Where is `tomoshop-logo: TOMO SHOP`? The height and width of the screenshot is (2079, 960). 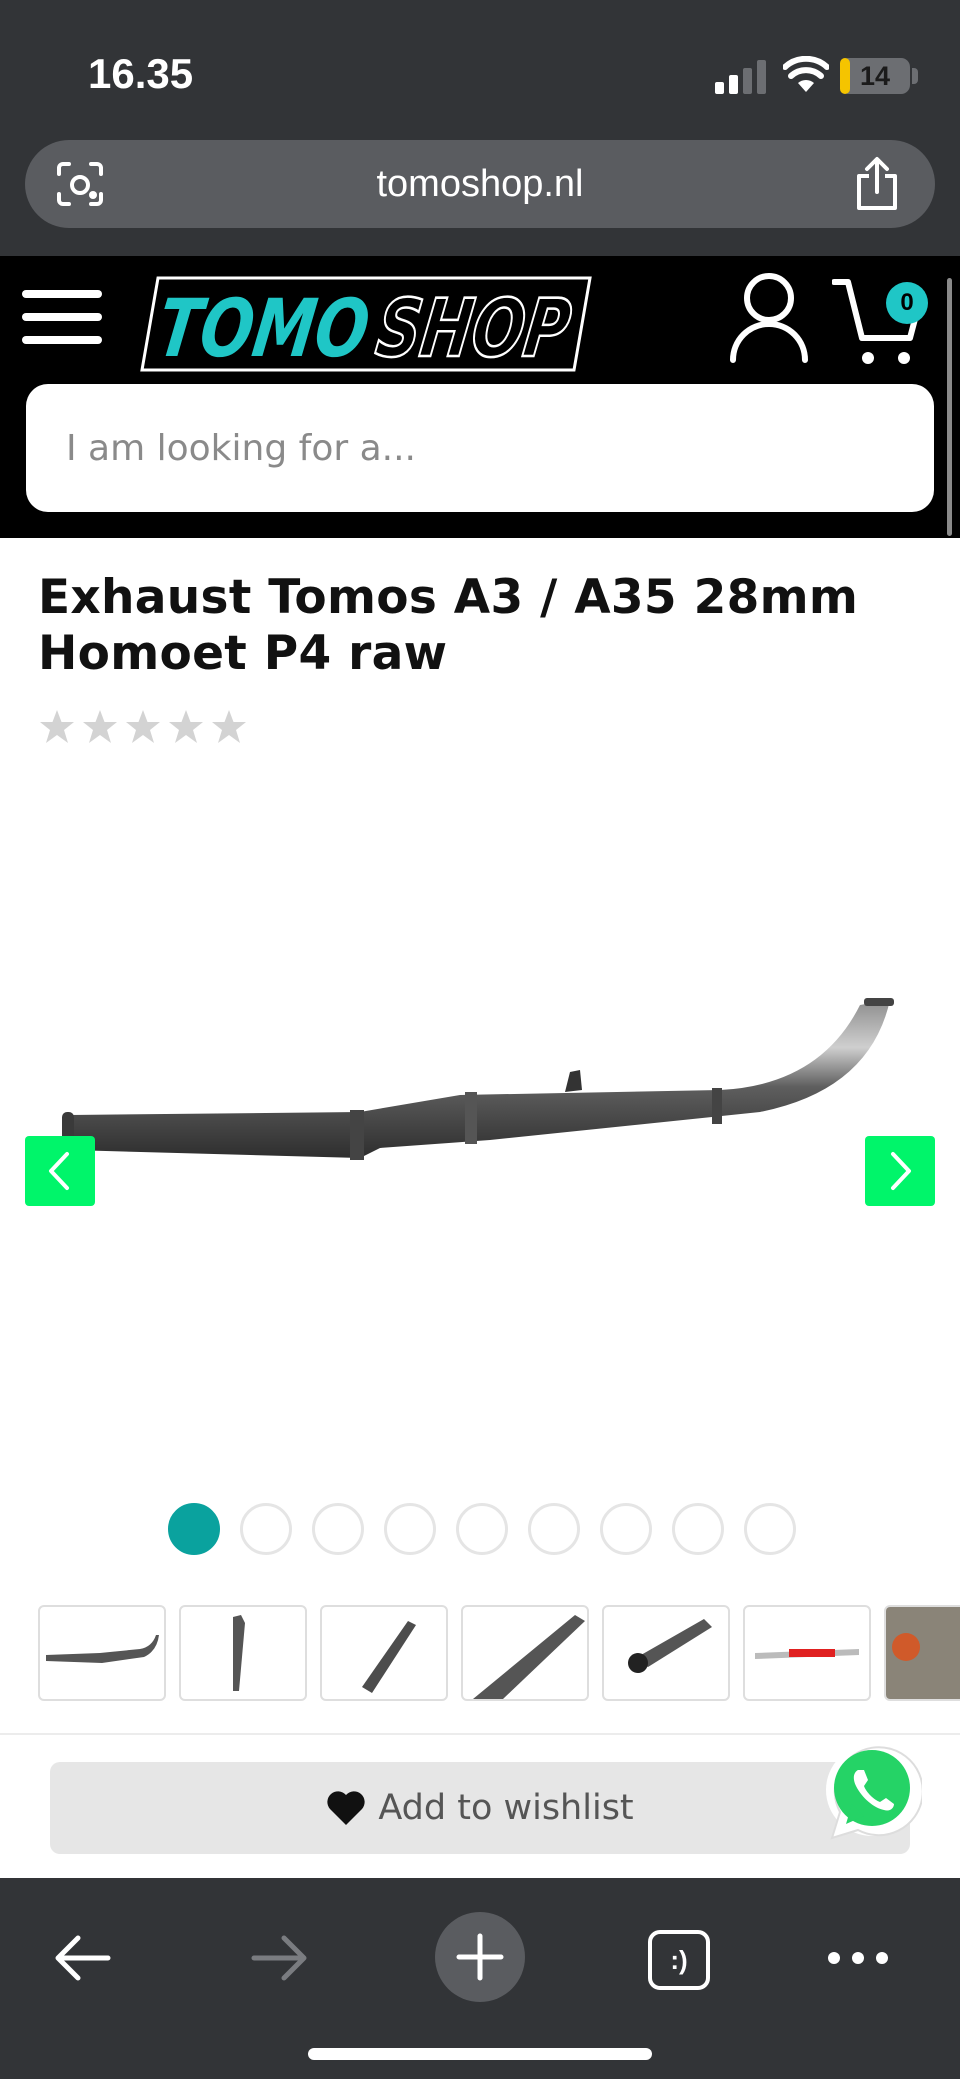 tomoshop-logo: TOMO SHOP is located at coordinates (366, 326).